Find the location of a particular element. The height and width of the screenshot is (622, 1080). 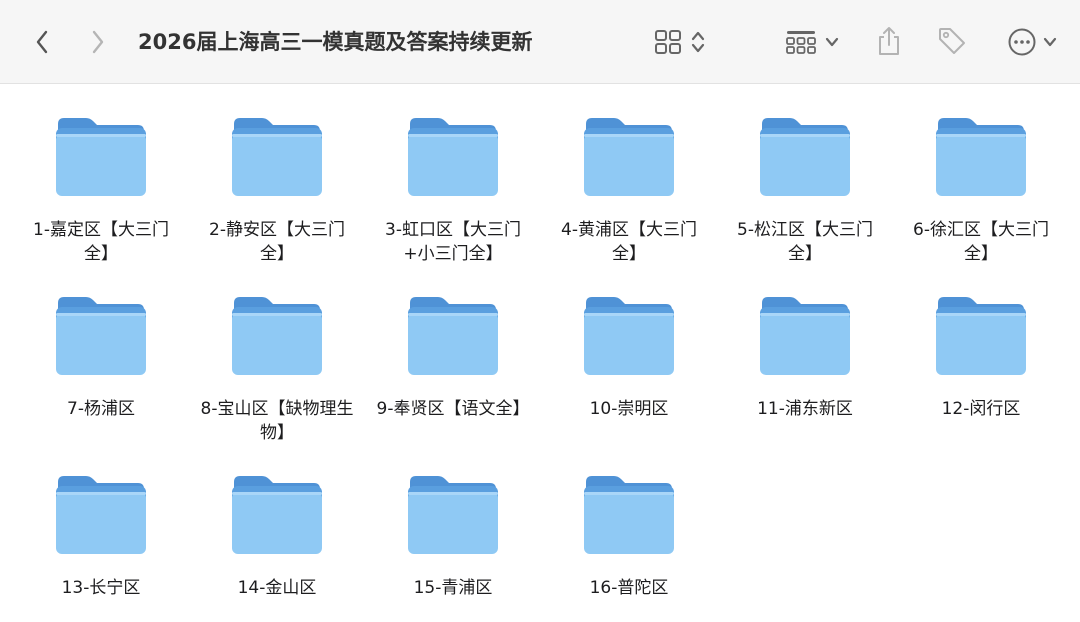

folder-item: 8-宝山区【缺物理生物】 is located at coordinates (277, 369).